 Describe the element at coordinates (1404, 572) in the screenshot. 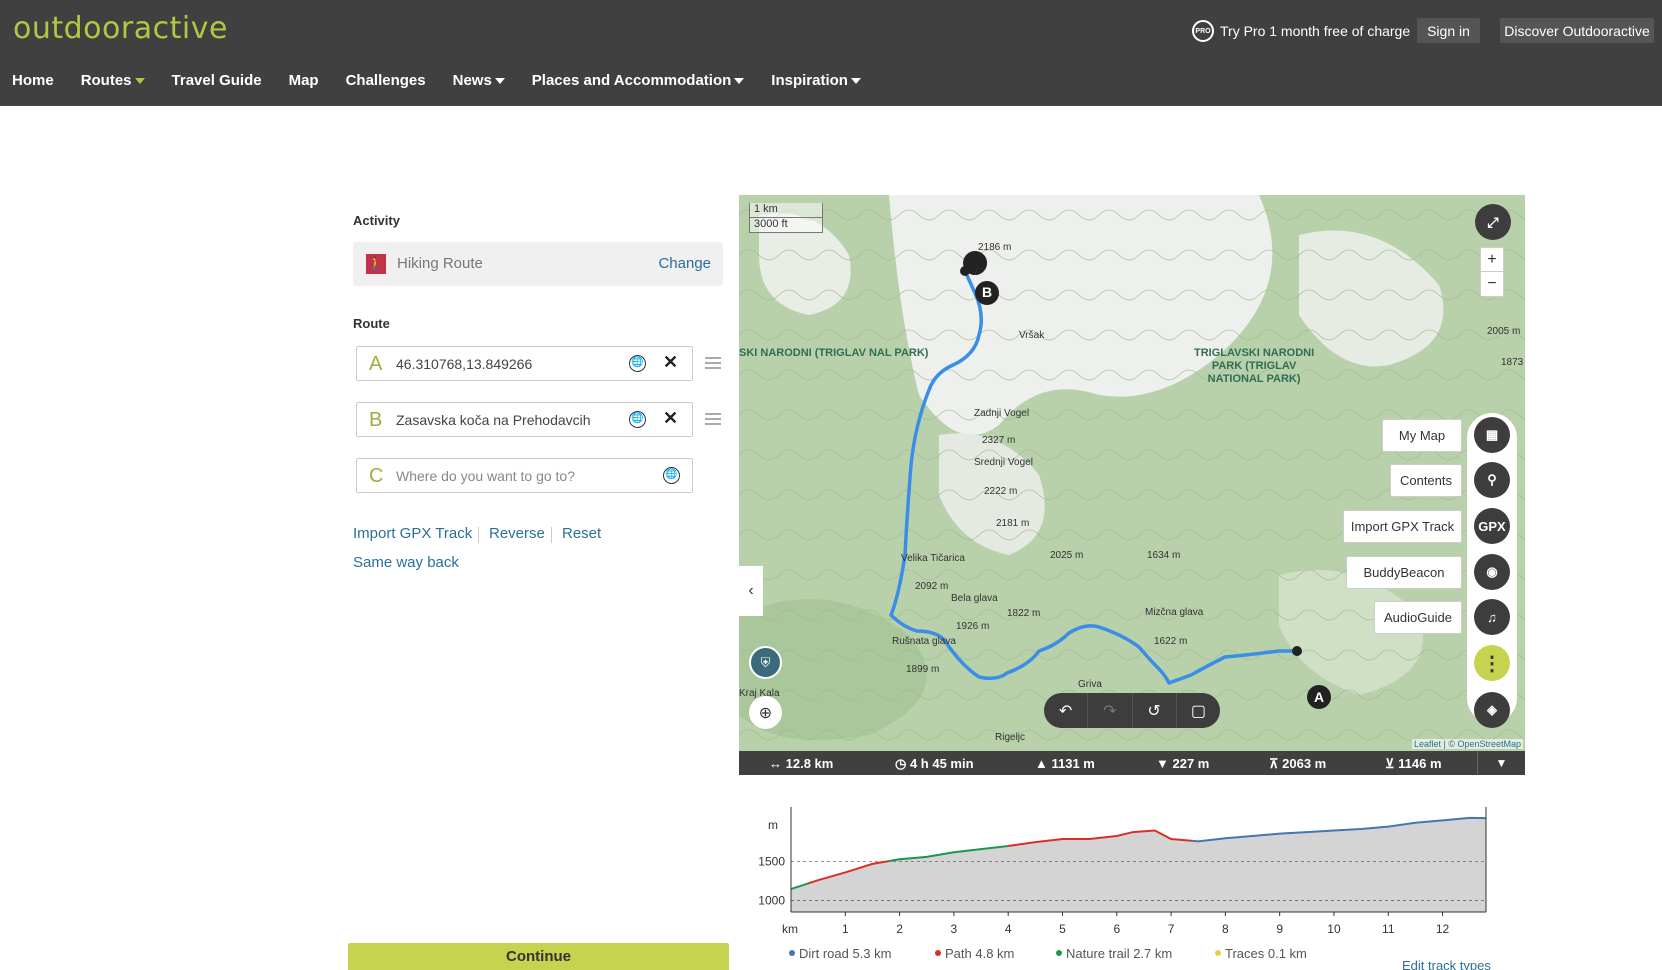

I see `buddybeacon-tag: BuddyBeacon` at that location.